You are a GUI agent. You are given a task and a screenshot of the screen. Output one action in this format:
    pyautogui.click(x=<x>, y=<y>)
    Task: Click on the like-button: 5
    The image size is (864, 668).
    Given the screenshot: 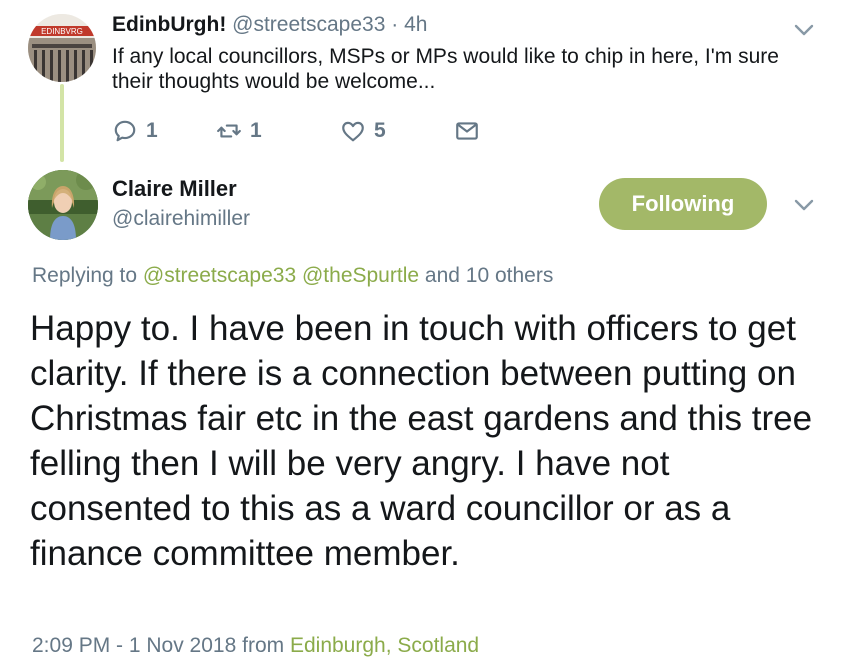 What is the action you would take?
    pyautogui.click(x=397, y=131)
    